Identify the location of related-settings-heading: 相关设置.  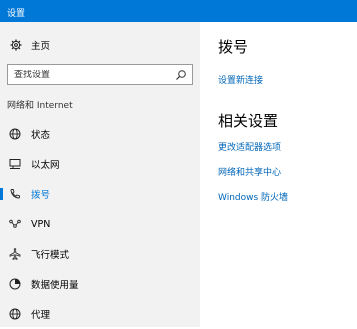
(248, 121).